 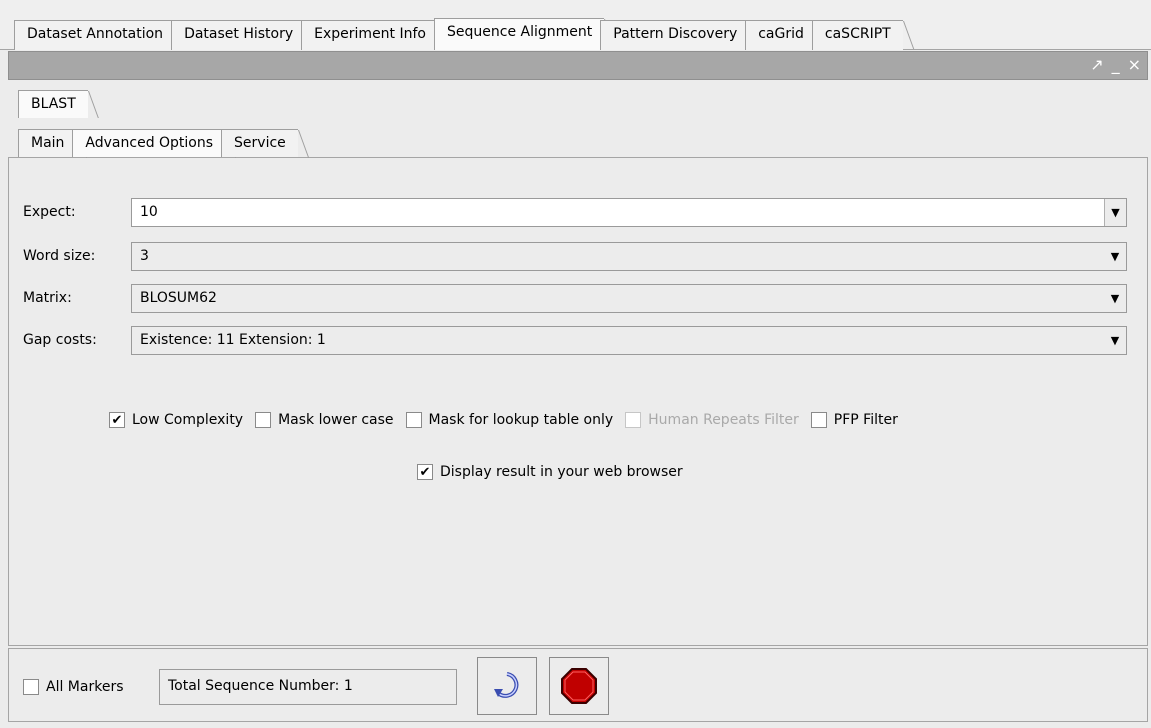 I want to click on gap-costs-row: Gap costs: Existence: 11 Extension: 1 ▼, so click(x=579, y=341).